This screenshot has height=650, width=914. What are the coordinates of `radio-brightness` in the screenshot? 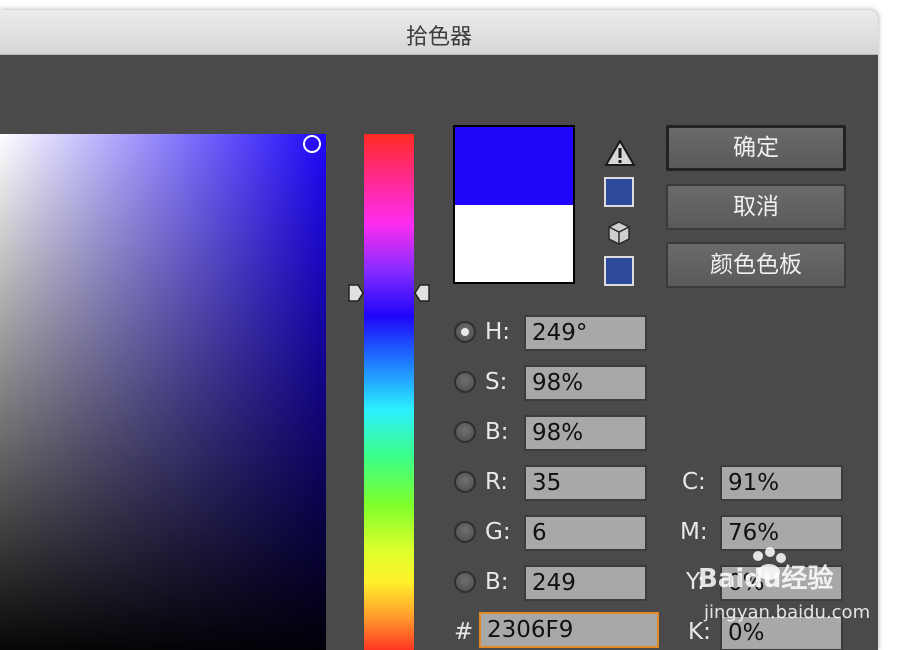 It's located at (465, 432).